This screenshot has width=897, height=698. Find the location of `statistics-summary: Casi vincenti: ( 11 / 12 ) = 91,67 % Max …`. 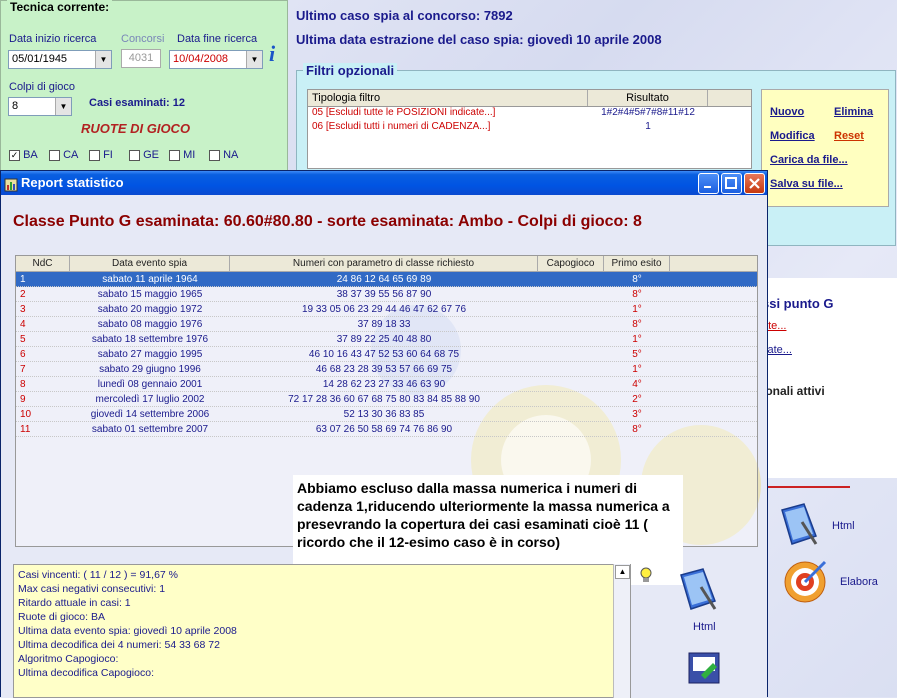

statistics-summary: Casi vincenti: ( 11 / 12 ) = 91,67 % Max … is located at coordinates (322, 631).